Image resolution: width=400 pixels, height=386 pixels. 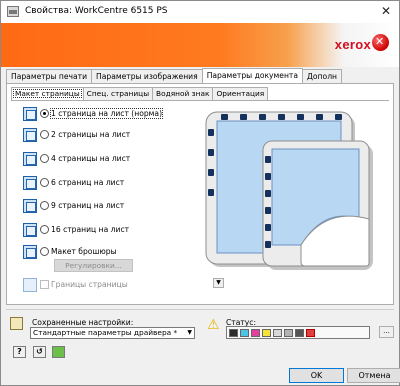 What do you see at coordinates (89, 284) in the screenshot?
I see `page-borders-label: Границы страницы` at bounding box center [89, 284].